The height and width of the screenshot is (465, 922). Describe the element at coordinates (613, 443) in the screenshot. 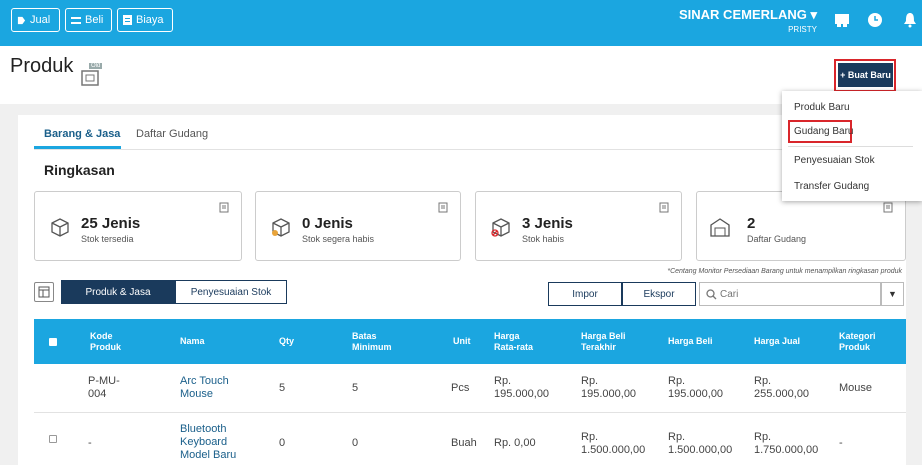

I see `cell-harga-beli-terakhir: Rp. 1.500.000,00` at that location.